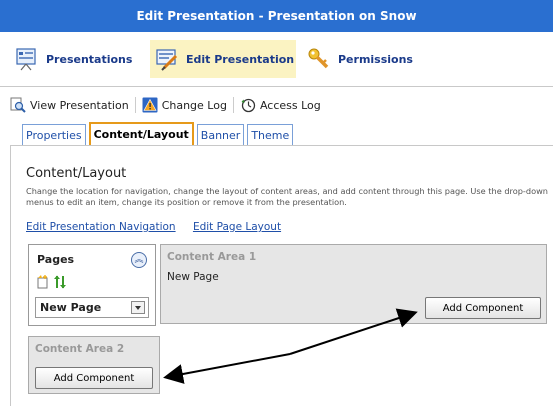 This screenshot has width=553, height=406. I want to click on change-log-label: Change Log, so click(194, 105).